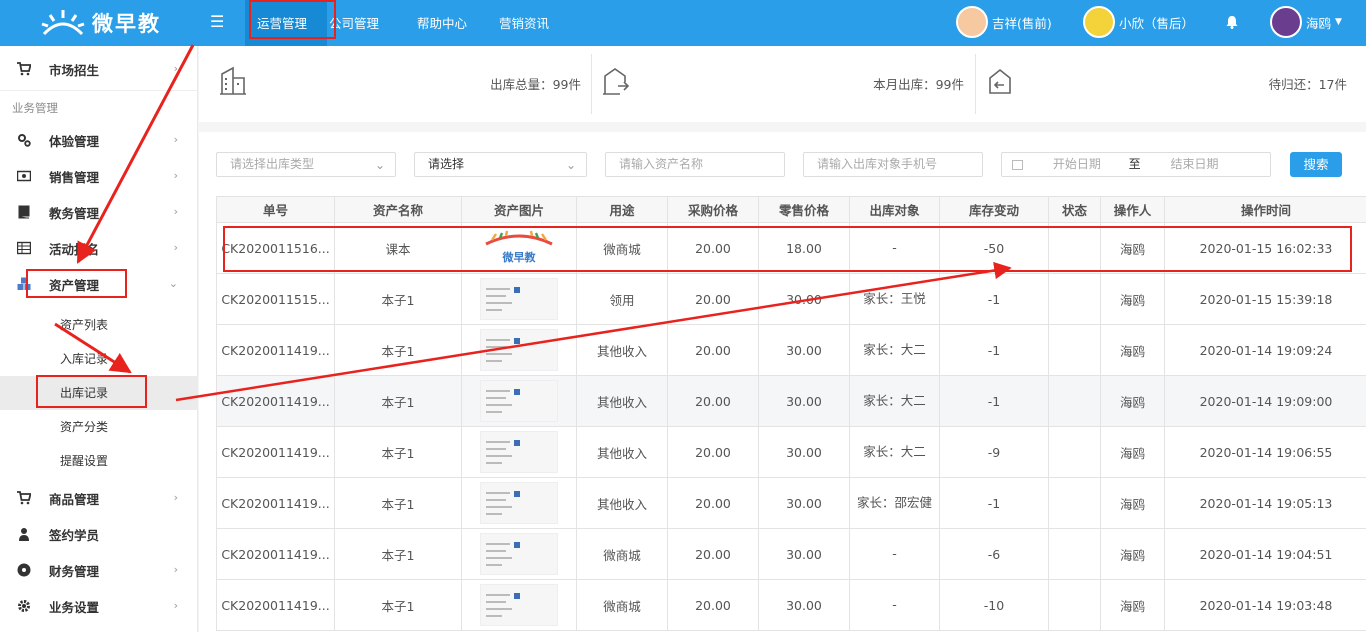  Describe the element at coordinates (398, 209) in the screenshot. I see `column-header: 资产名称` at that location.